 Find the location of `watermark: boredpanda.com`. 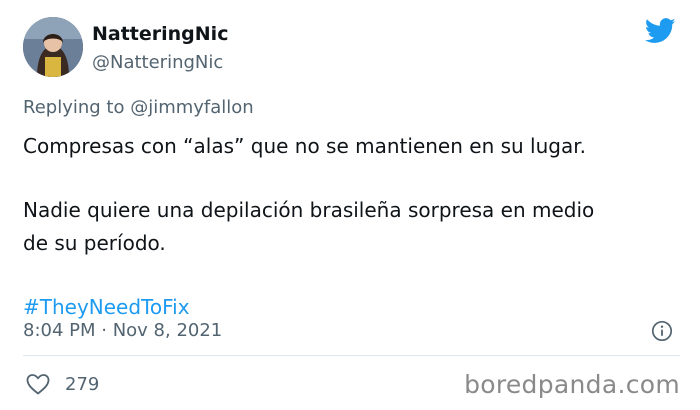

watermark: boredpanda.com is located at coordinates (572, 384).